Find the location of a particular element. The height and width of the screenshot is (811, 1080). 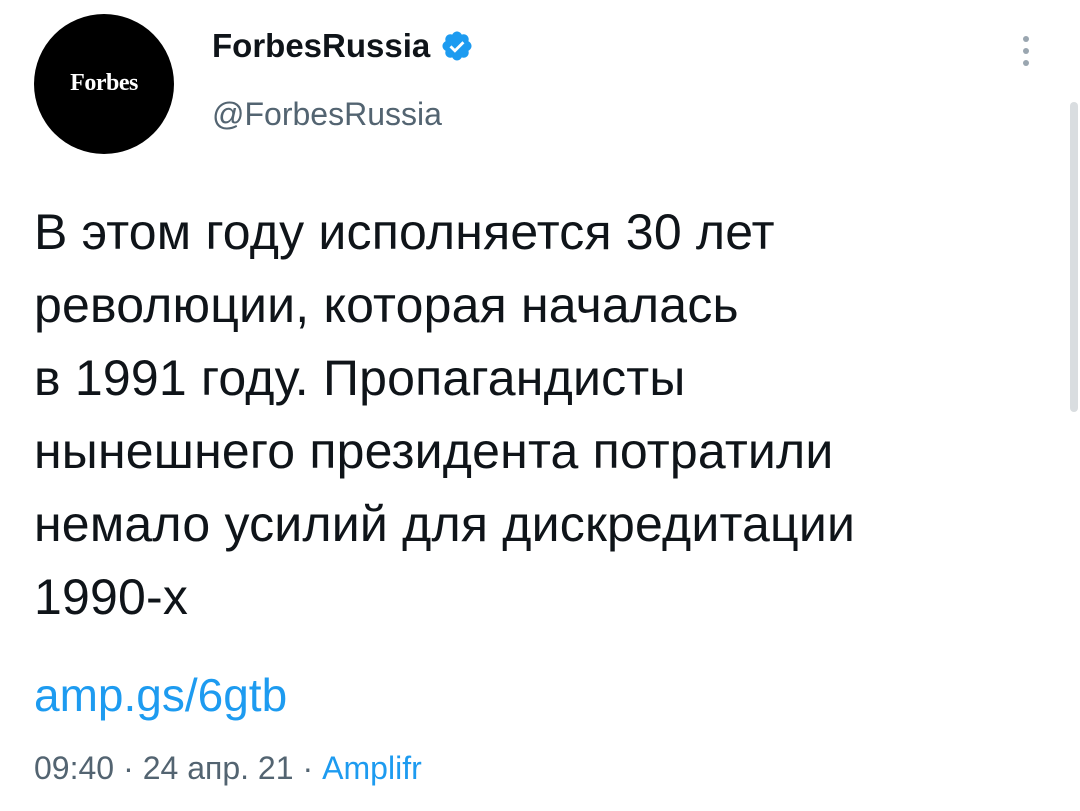

tweet-text-line: немало усилий для дискредитации is located at coordinates (445, 524).